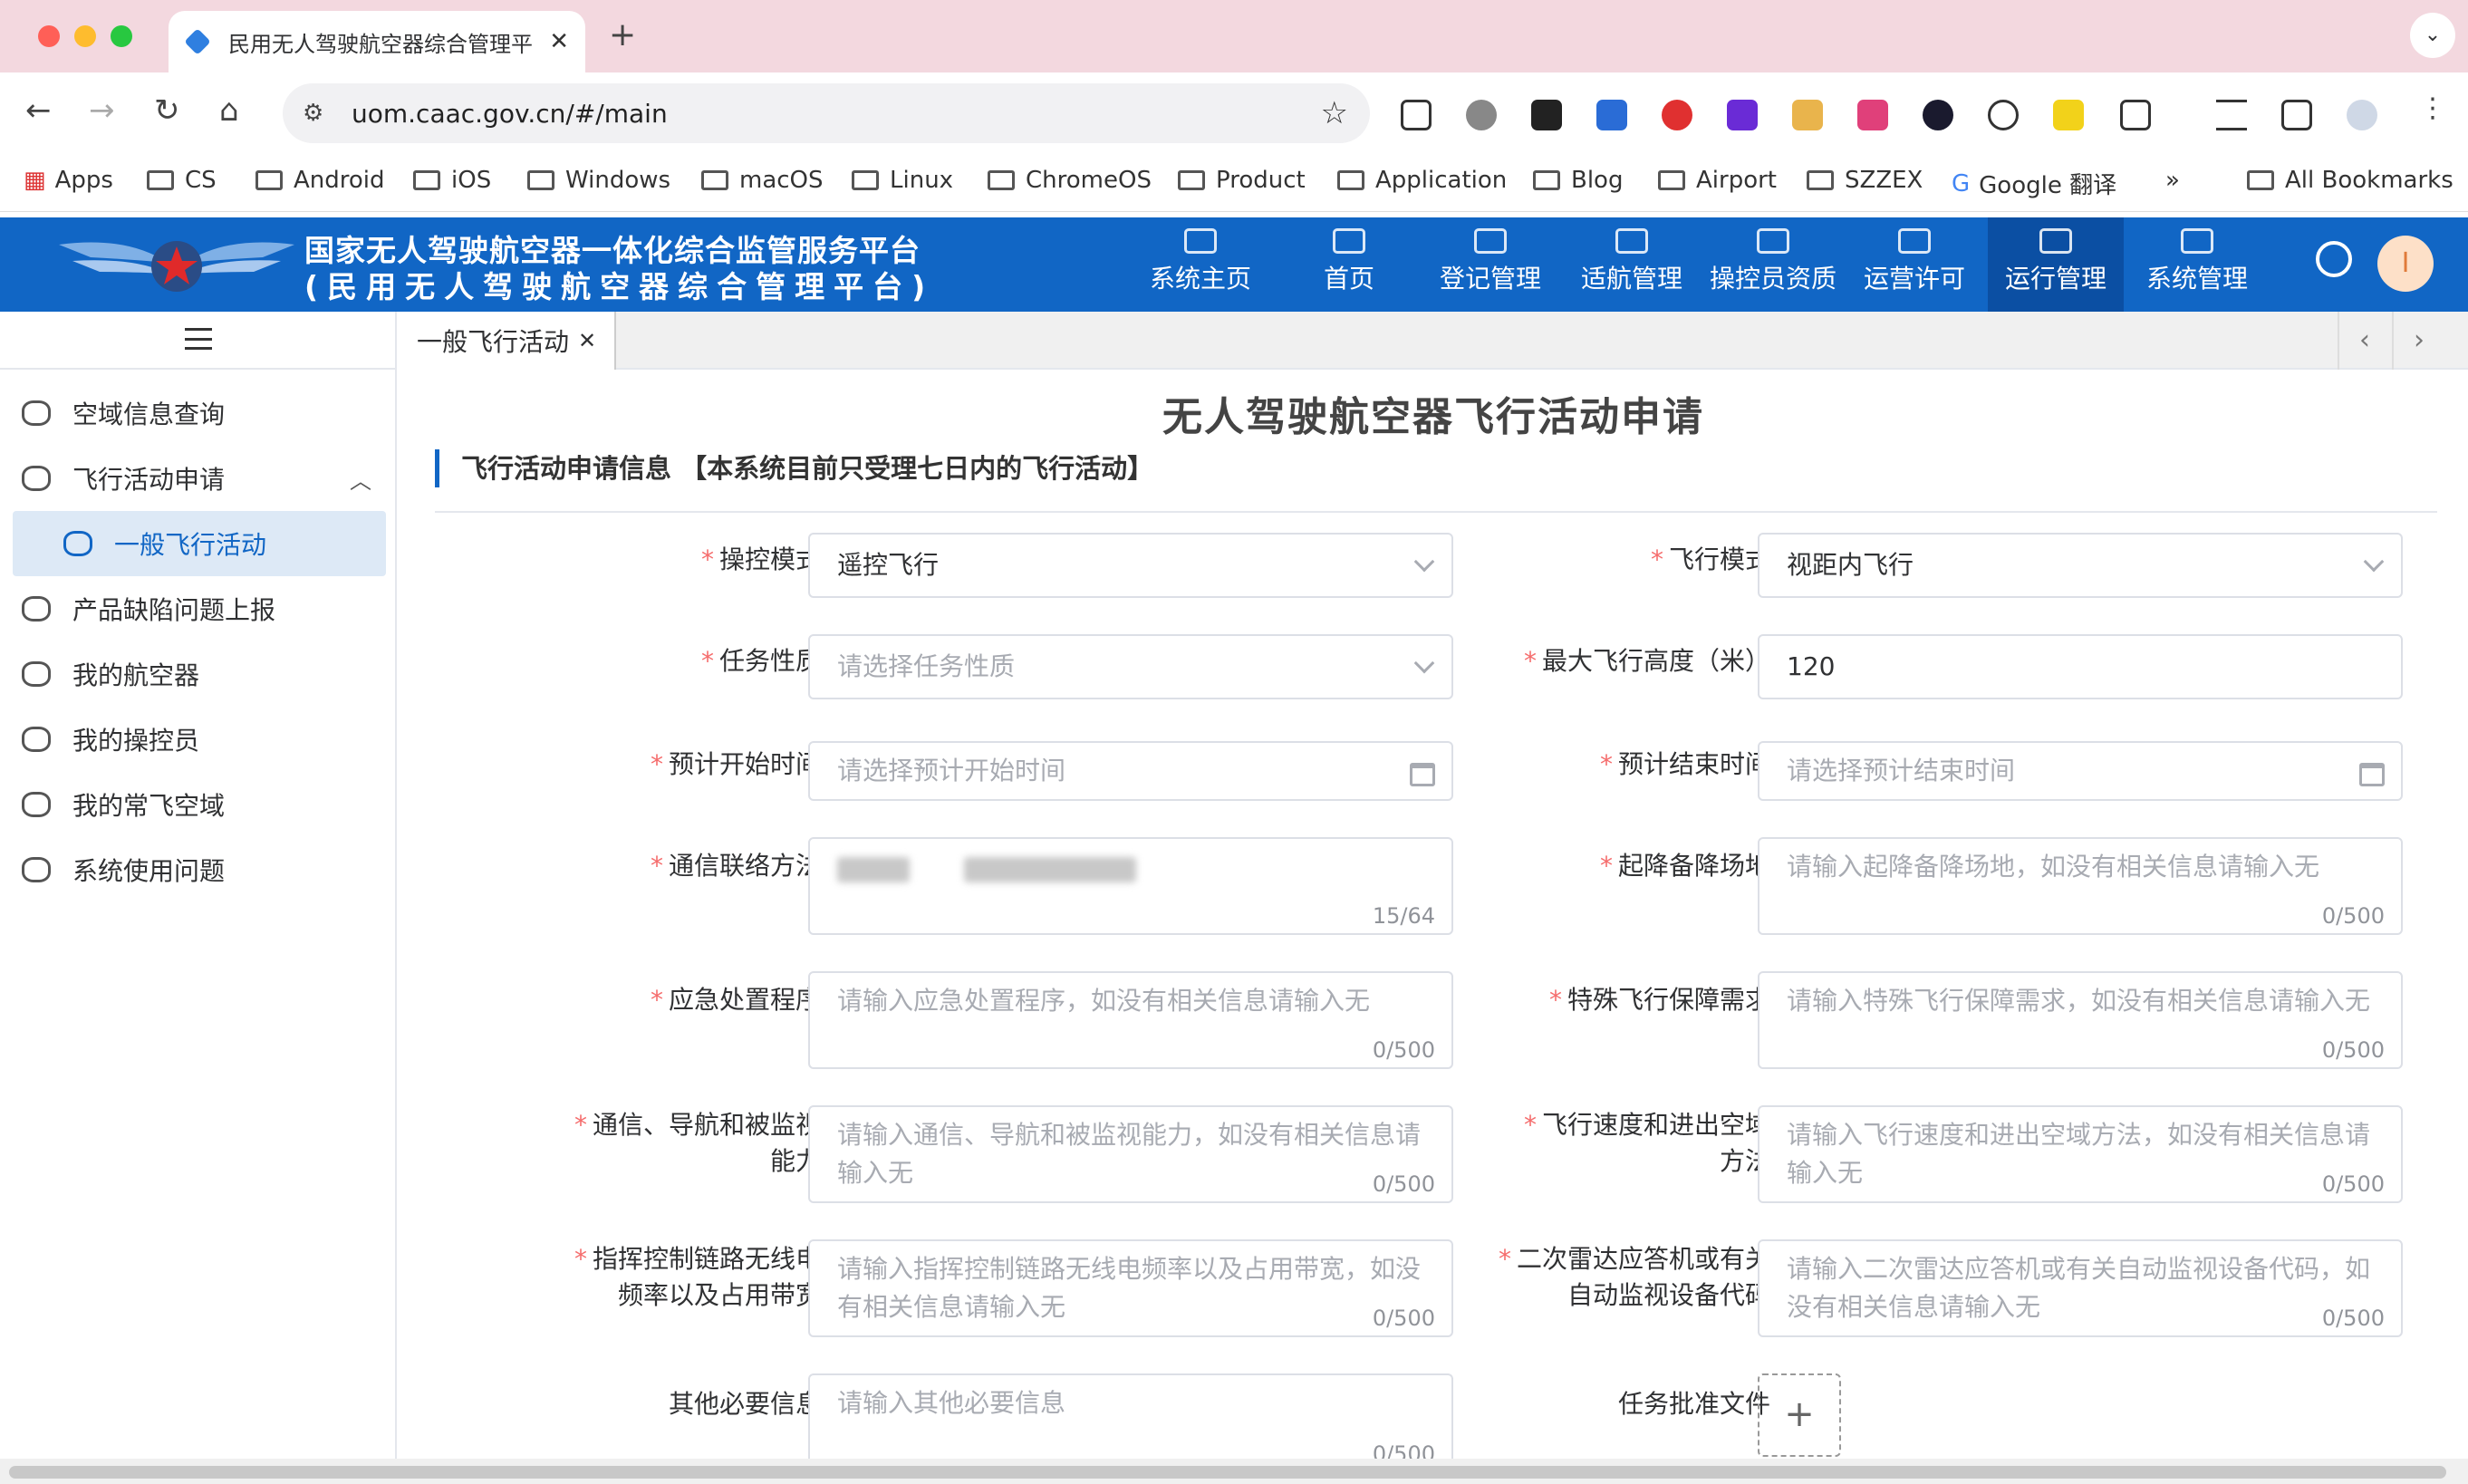 Image resolution: width=2468 pixels, height=1484 pixels. I want to click on max-altitude-input: 120, so click(2081, 666).